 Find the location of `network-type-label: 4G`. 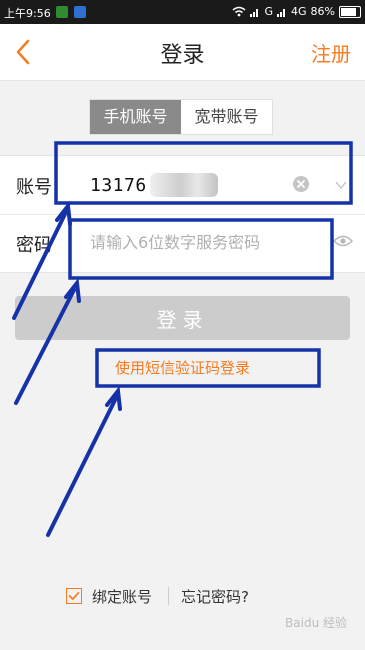

network-type-label: 4G is located at coordinates (299, 11).